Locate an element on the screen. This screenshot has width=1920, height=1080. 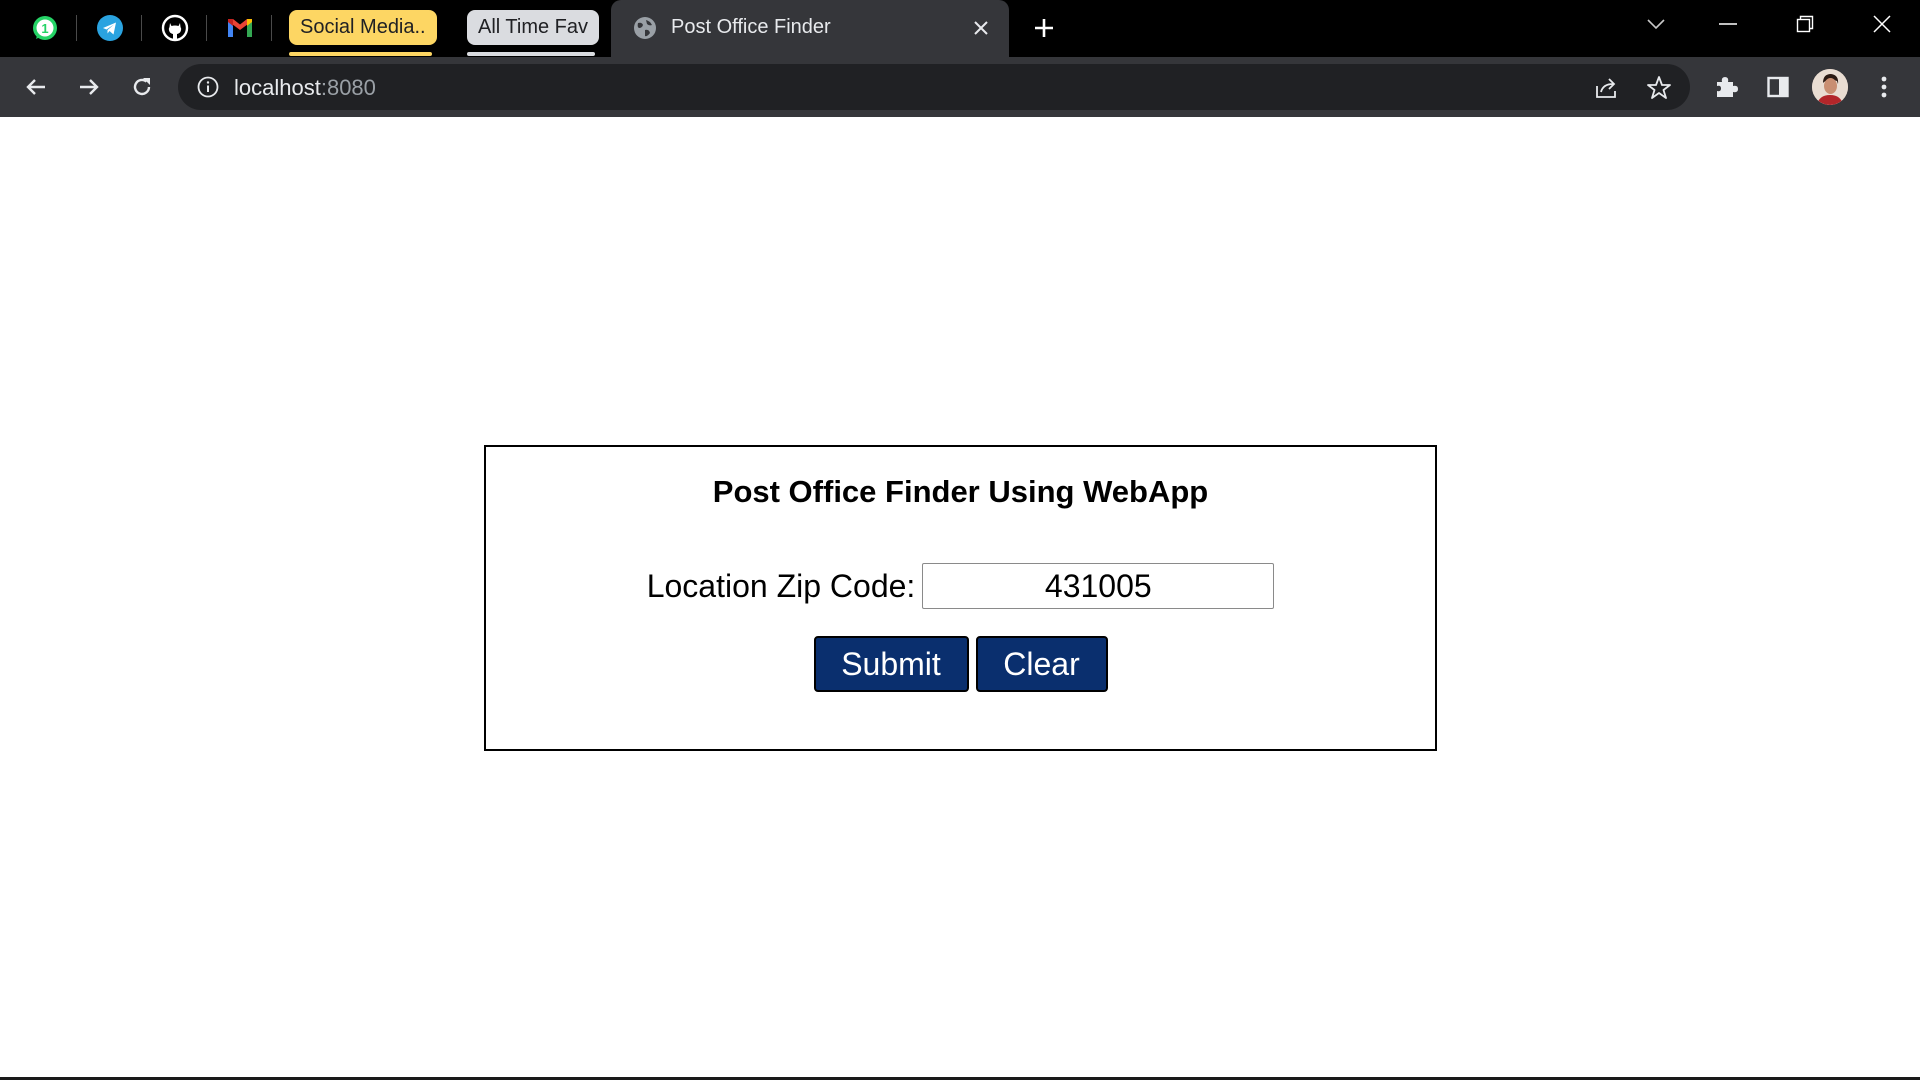
close-icon is located at coordinates (1882, 24).